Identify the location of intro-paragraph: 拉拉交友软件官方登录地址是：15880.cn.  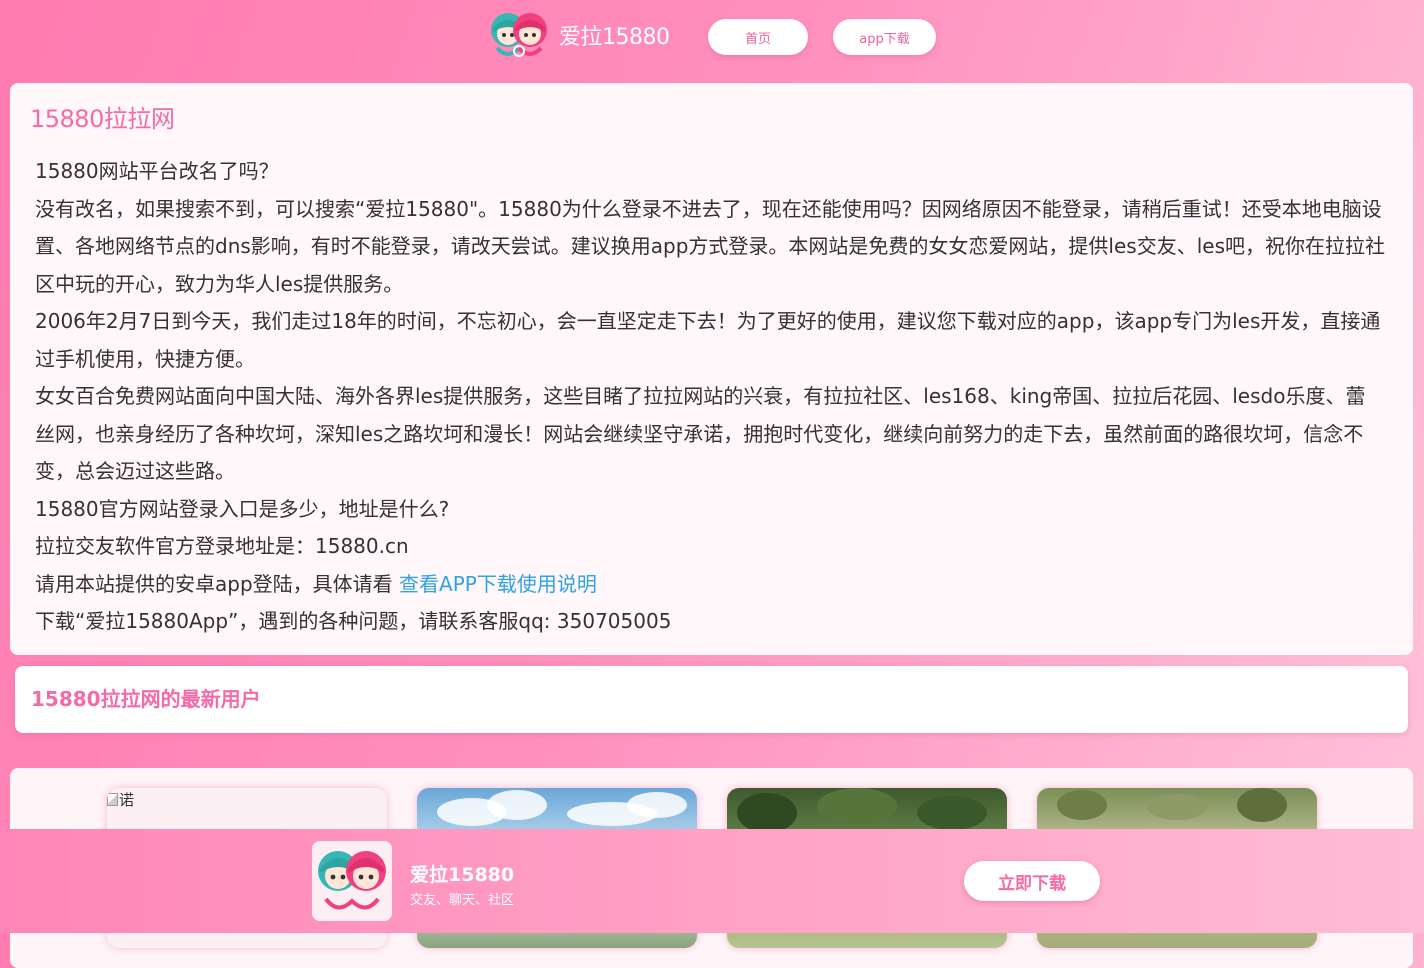
(222, 546).